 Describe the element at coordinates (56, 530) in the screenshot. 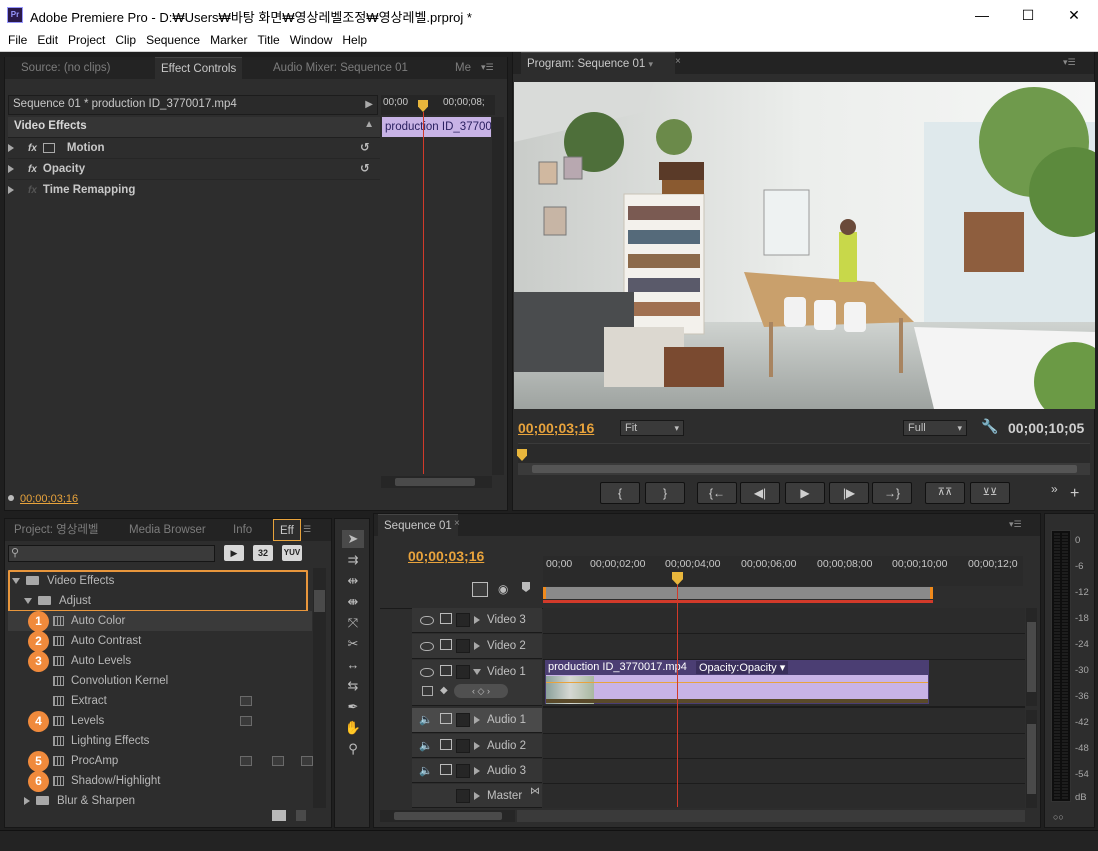

I see `tab-project: Project: 영상레벨` at that location.